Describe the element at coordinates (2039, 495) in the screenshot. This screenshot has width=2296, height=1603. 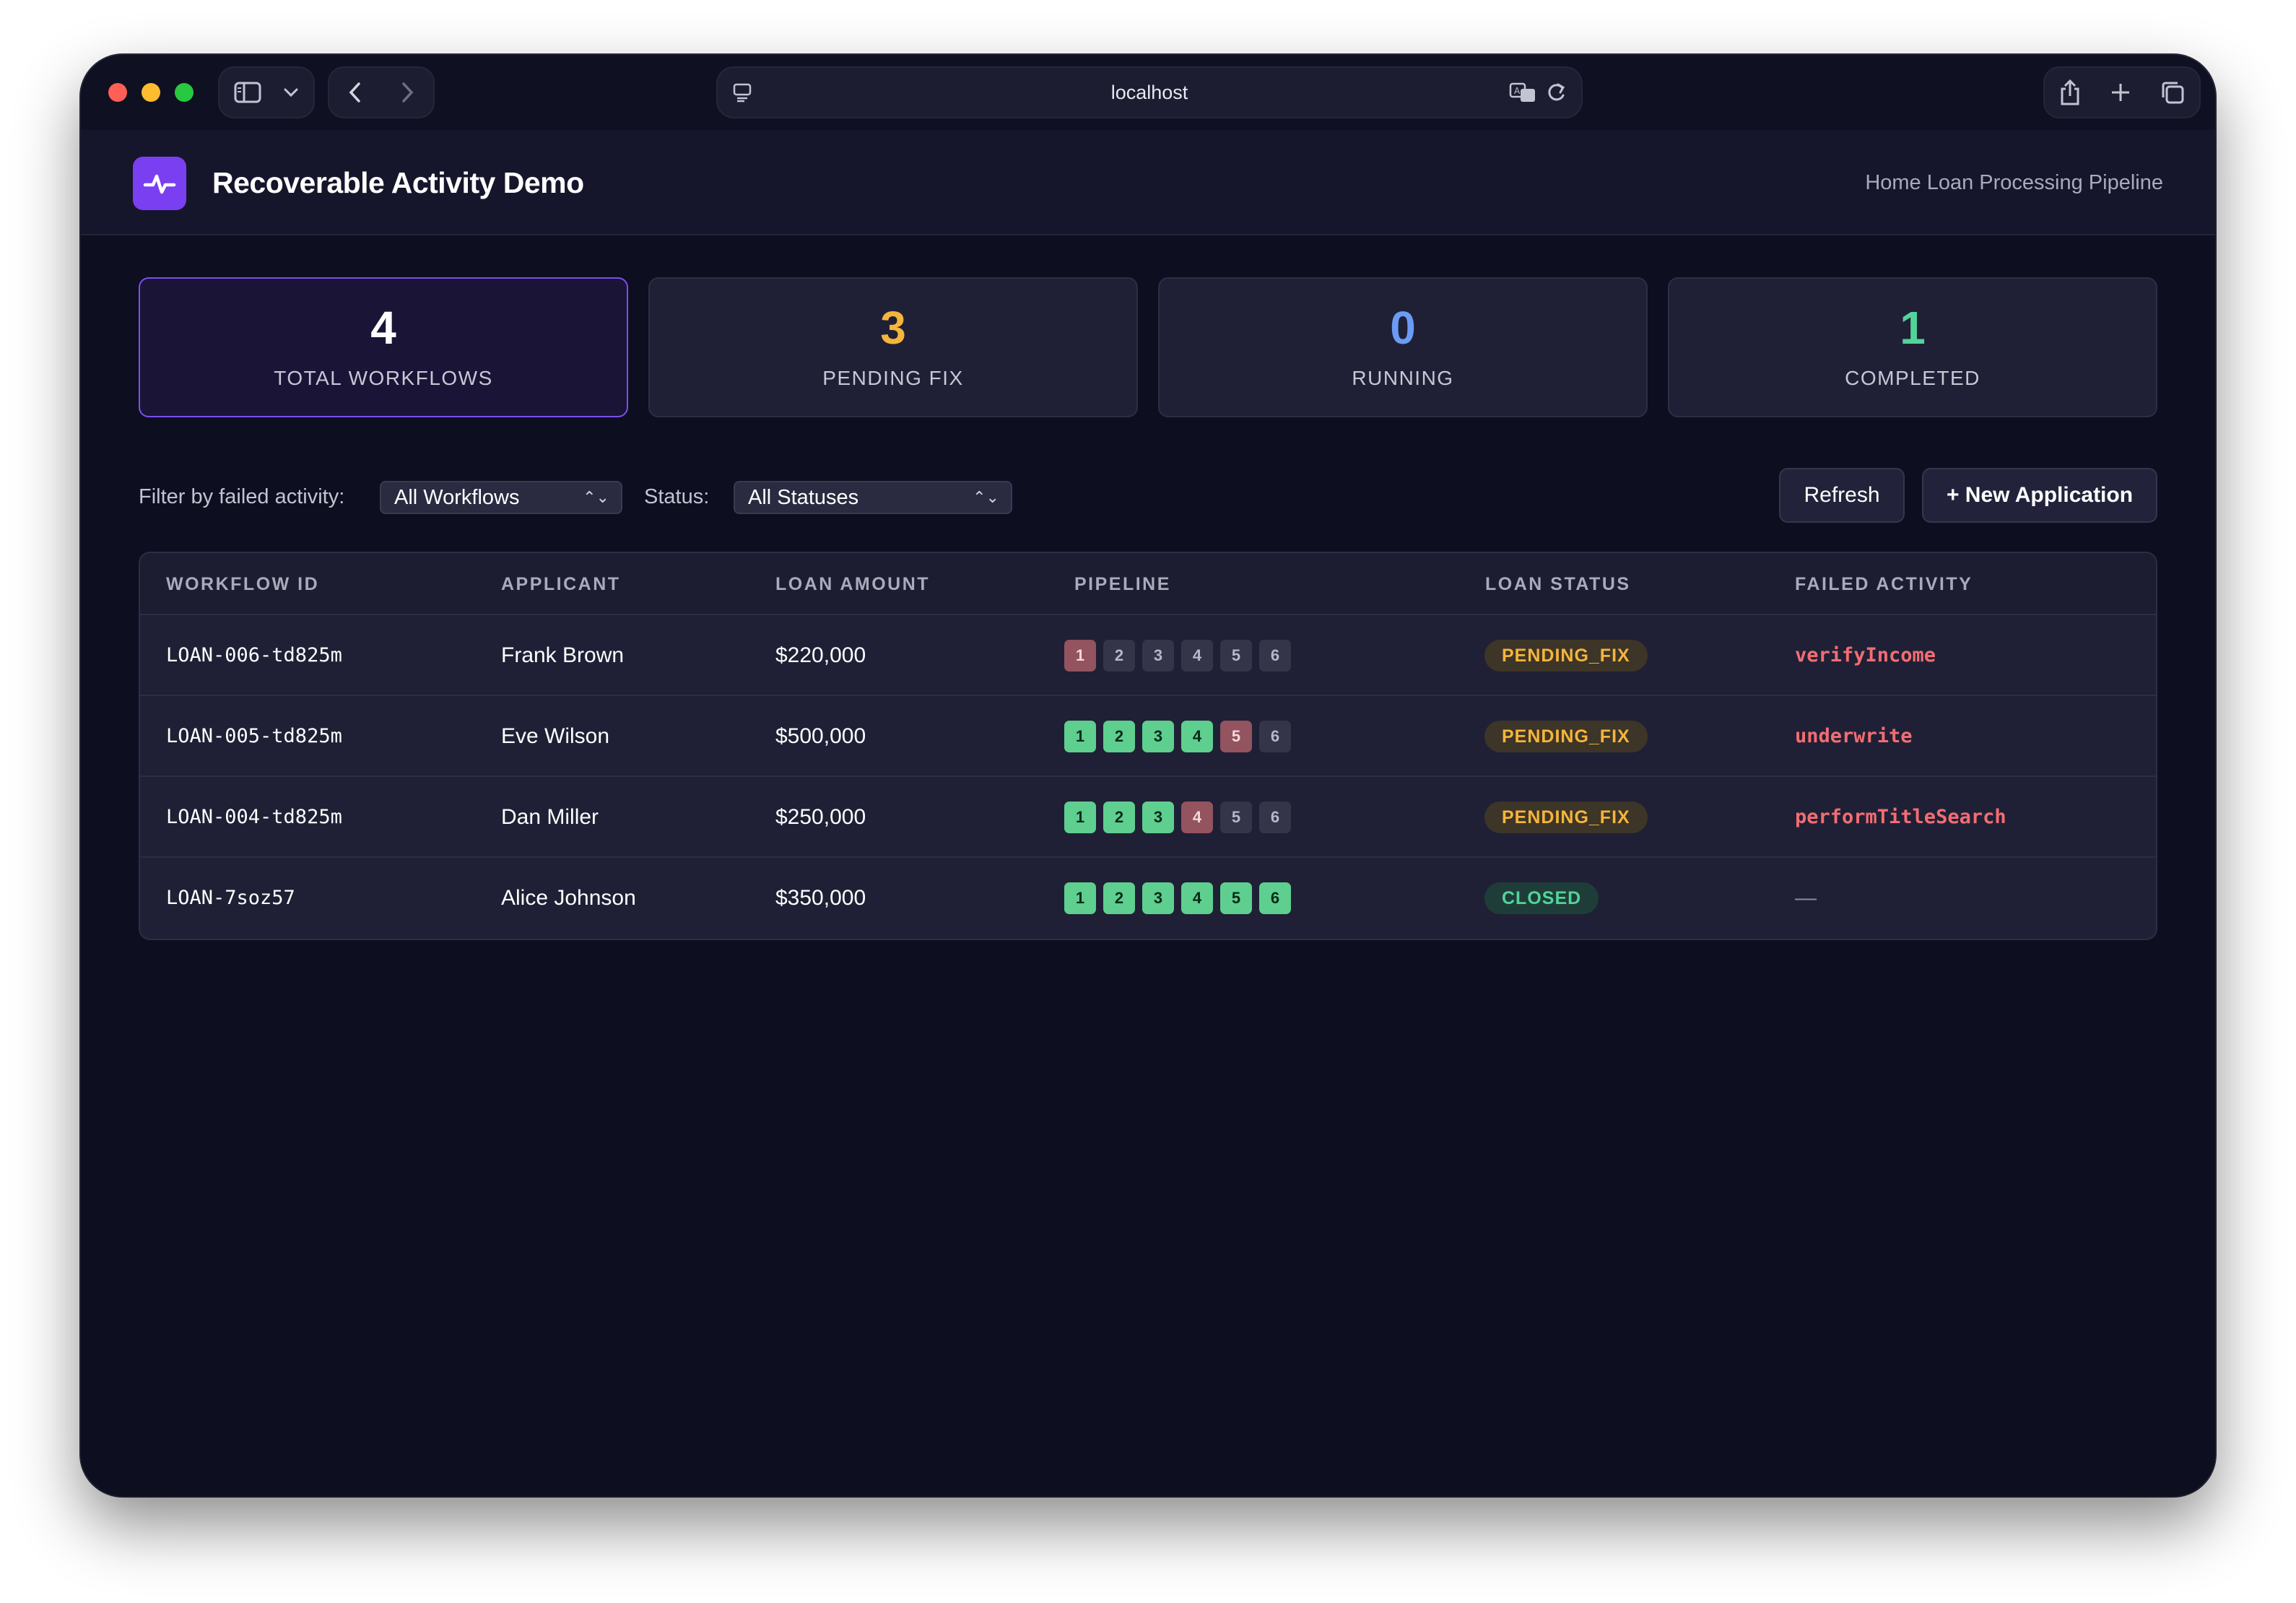
I see `new-application-button: + New Application` at that location.